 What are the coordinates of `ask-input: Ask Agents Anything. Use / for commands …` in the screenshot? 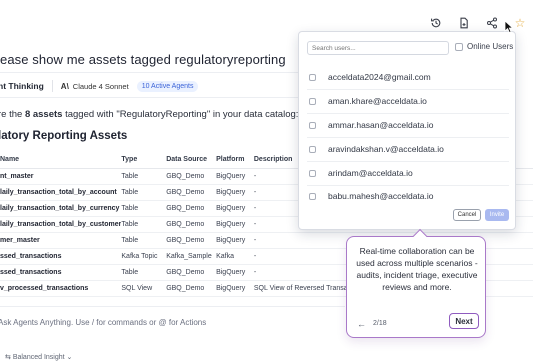 It's located at (103, 322).